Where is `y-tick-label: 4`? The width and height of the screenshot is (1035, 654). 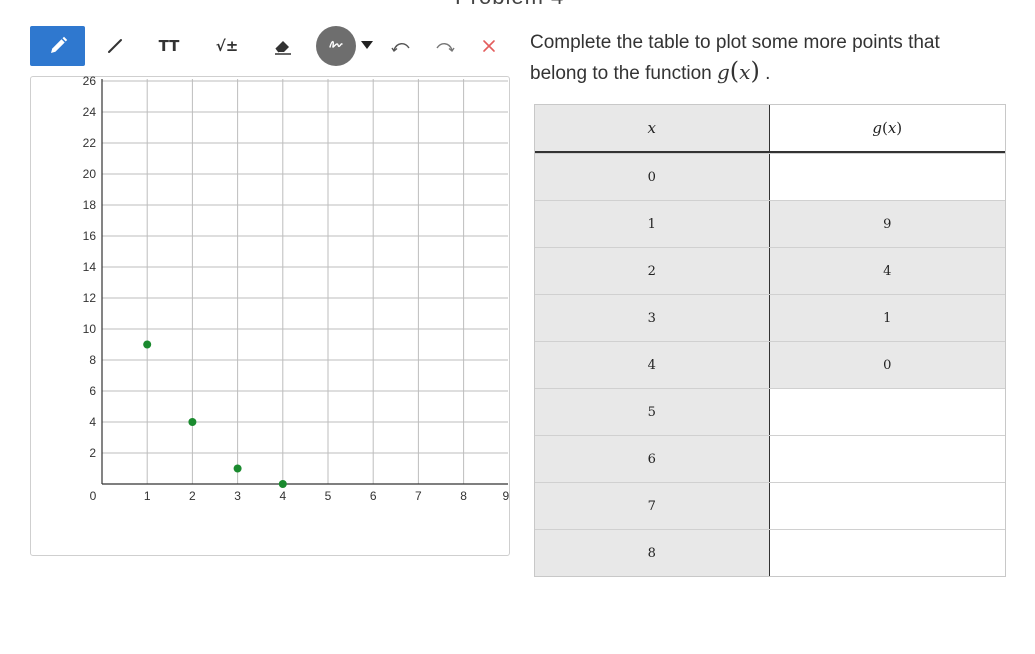
y-tick-label: 4 is located at coordinates (92, 422).